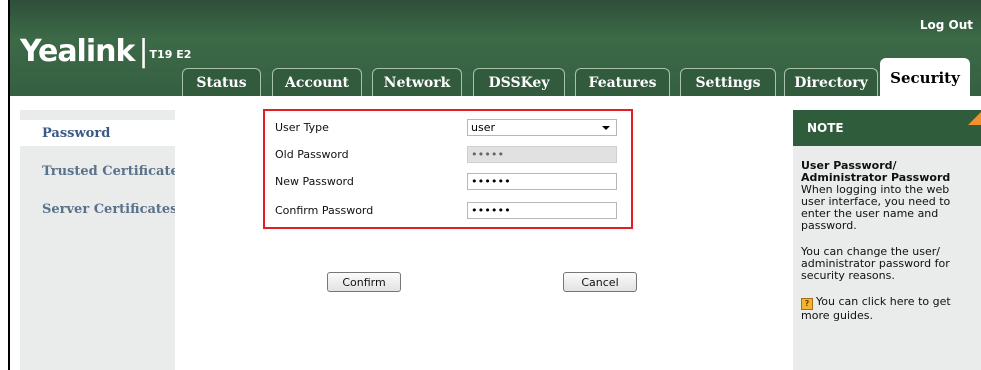  Describe the element at coordinates (99, 209) in the screenshot. I see `sidebar-item-server-certificates: Server Certificates` at that location.